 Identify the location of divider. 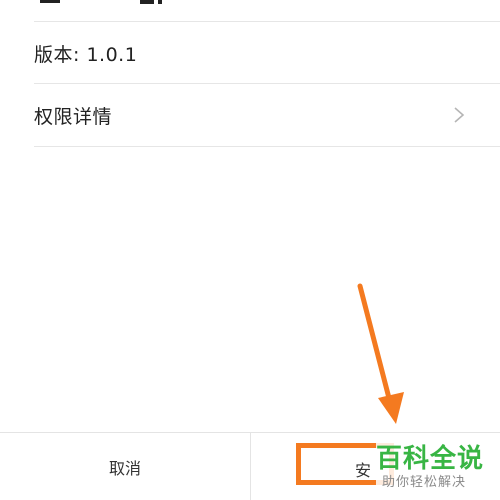
(267, 146).